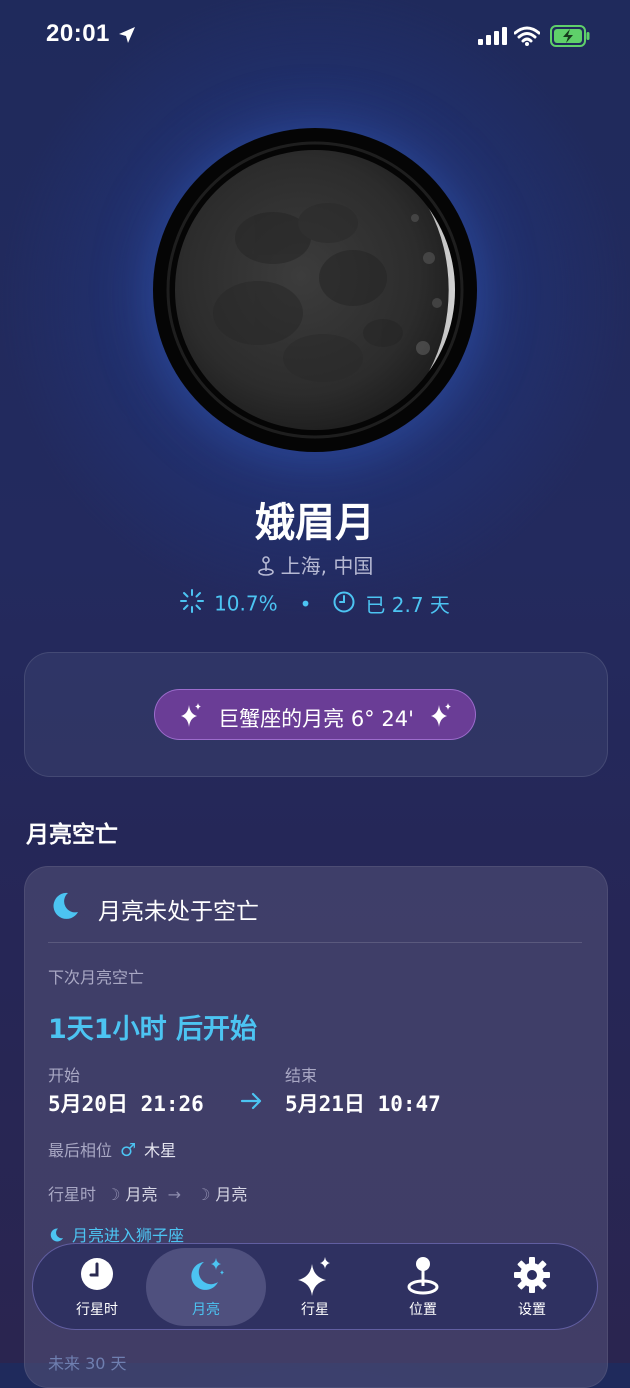  Describe the element at coordinates (127, 35) in the screenshot. I see `location-arrow-icon` at that location.